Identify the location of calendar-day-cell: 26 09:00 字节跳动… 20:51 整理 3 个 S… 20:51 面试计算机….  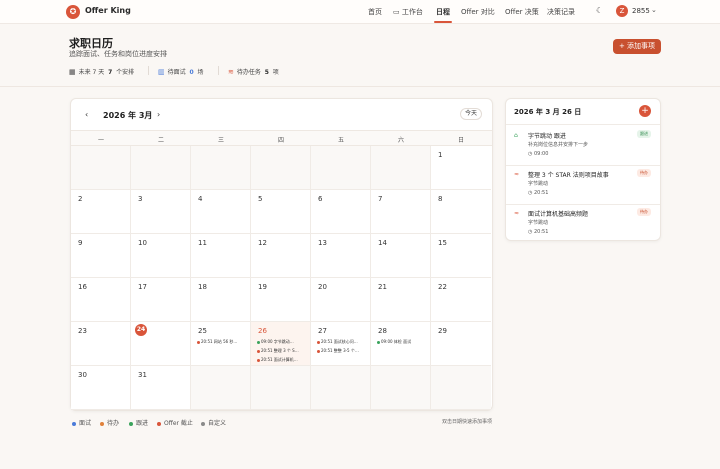
(281, 344).